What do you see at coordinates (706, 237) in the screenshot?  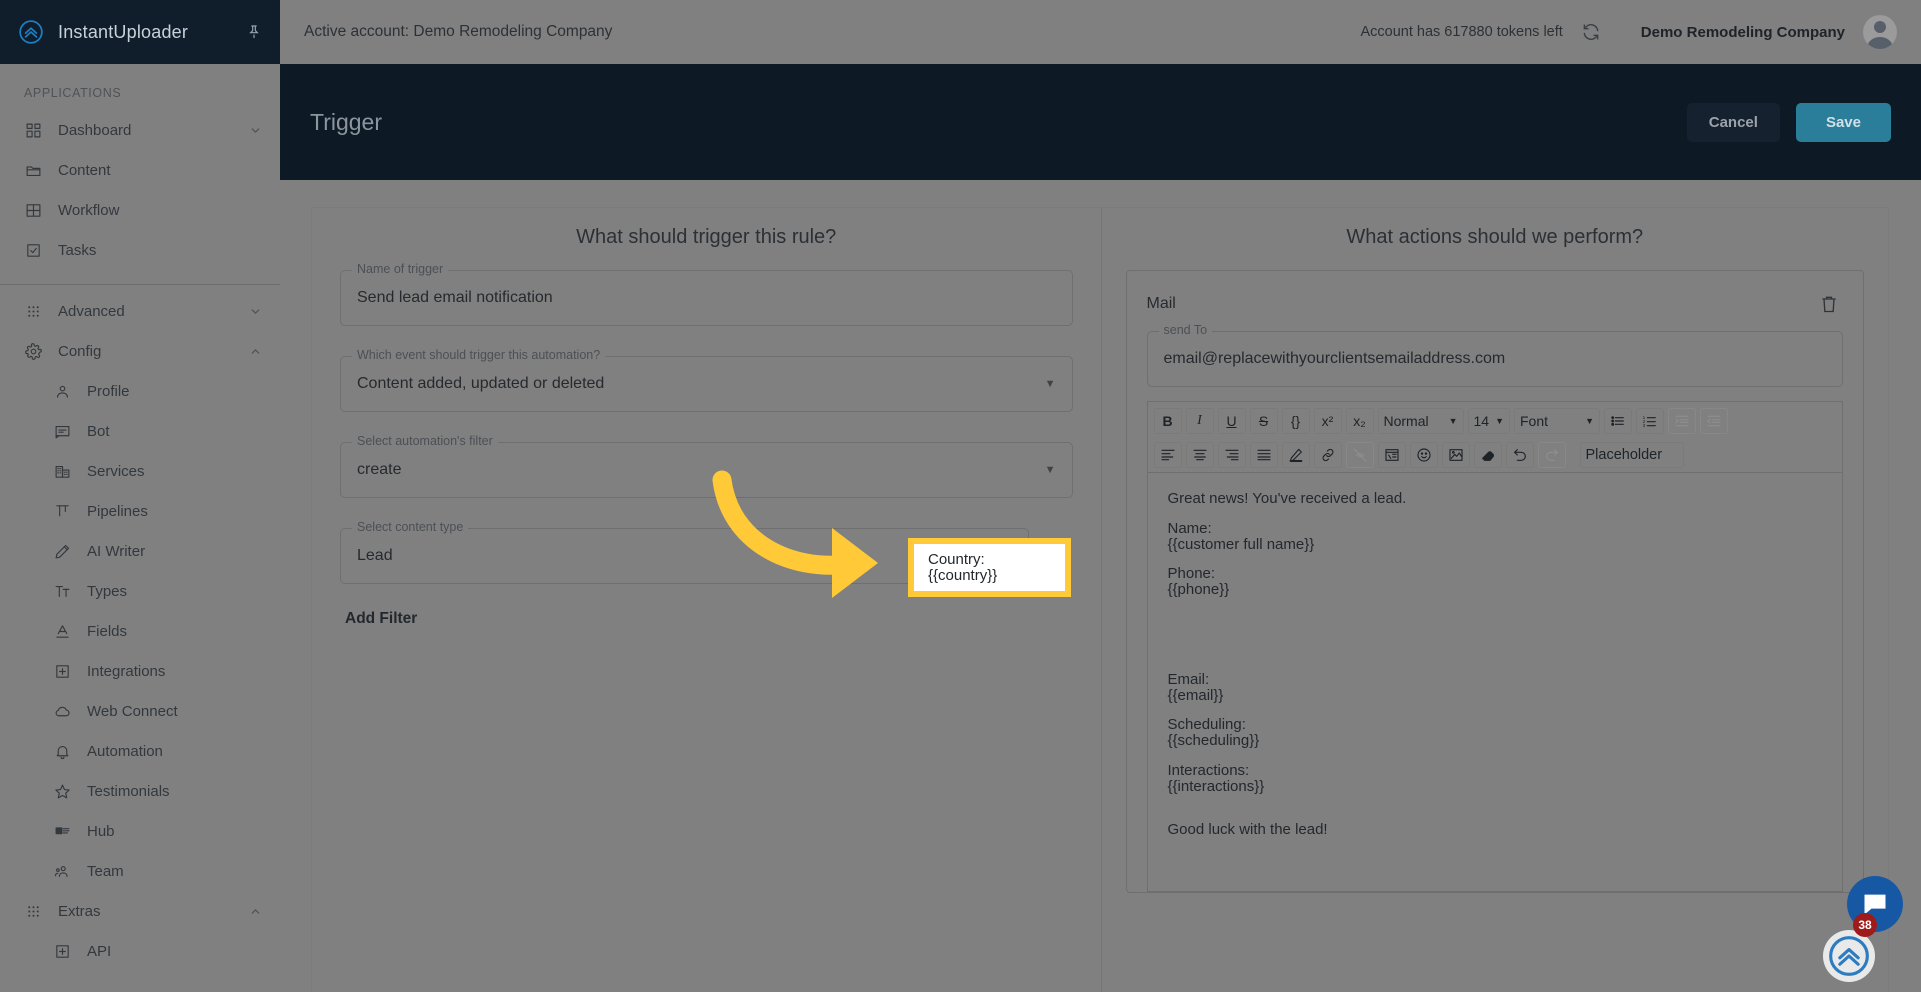 I see `trigger-column-heading: What should trigger this rule?` at bounding box center [706, 237].